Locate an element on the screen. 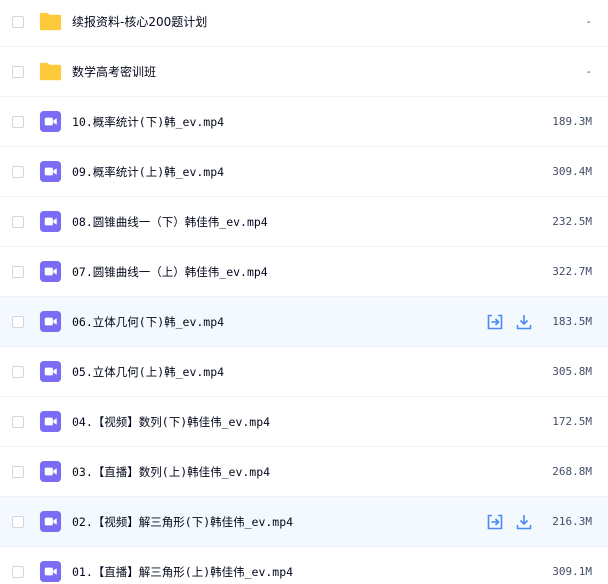 This screenshot has width=608, height=584. file-size: 322.7M is located at coordinates (572, 271).